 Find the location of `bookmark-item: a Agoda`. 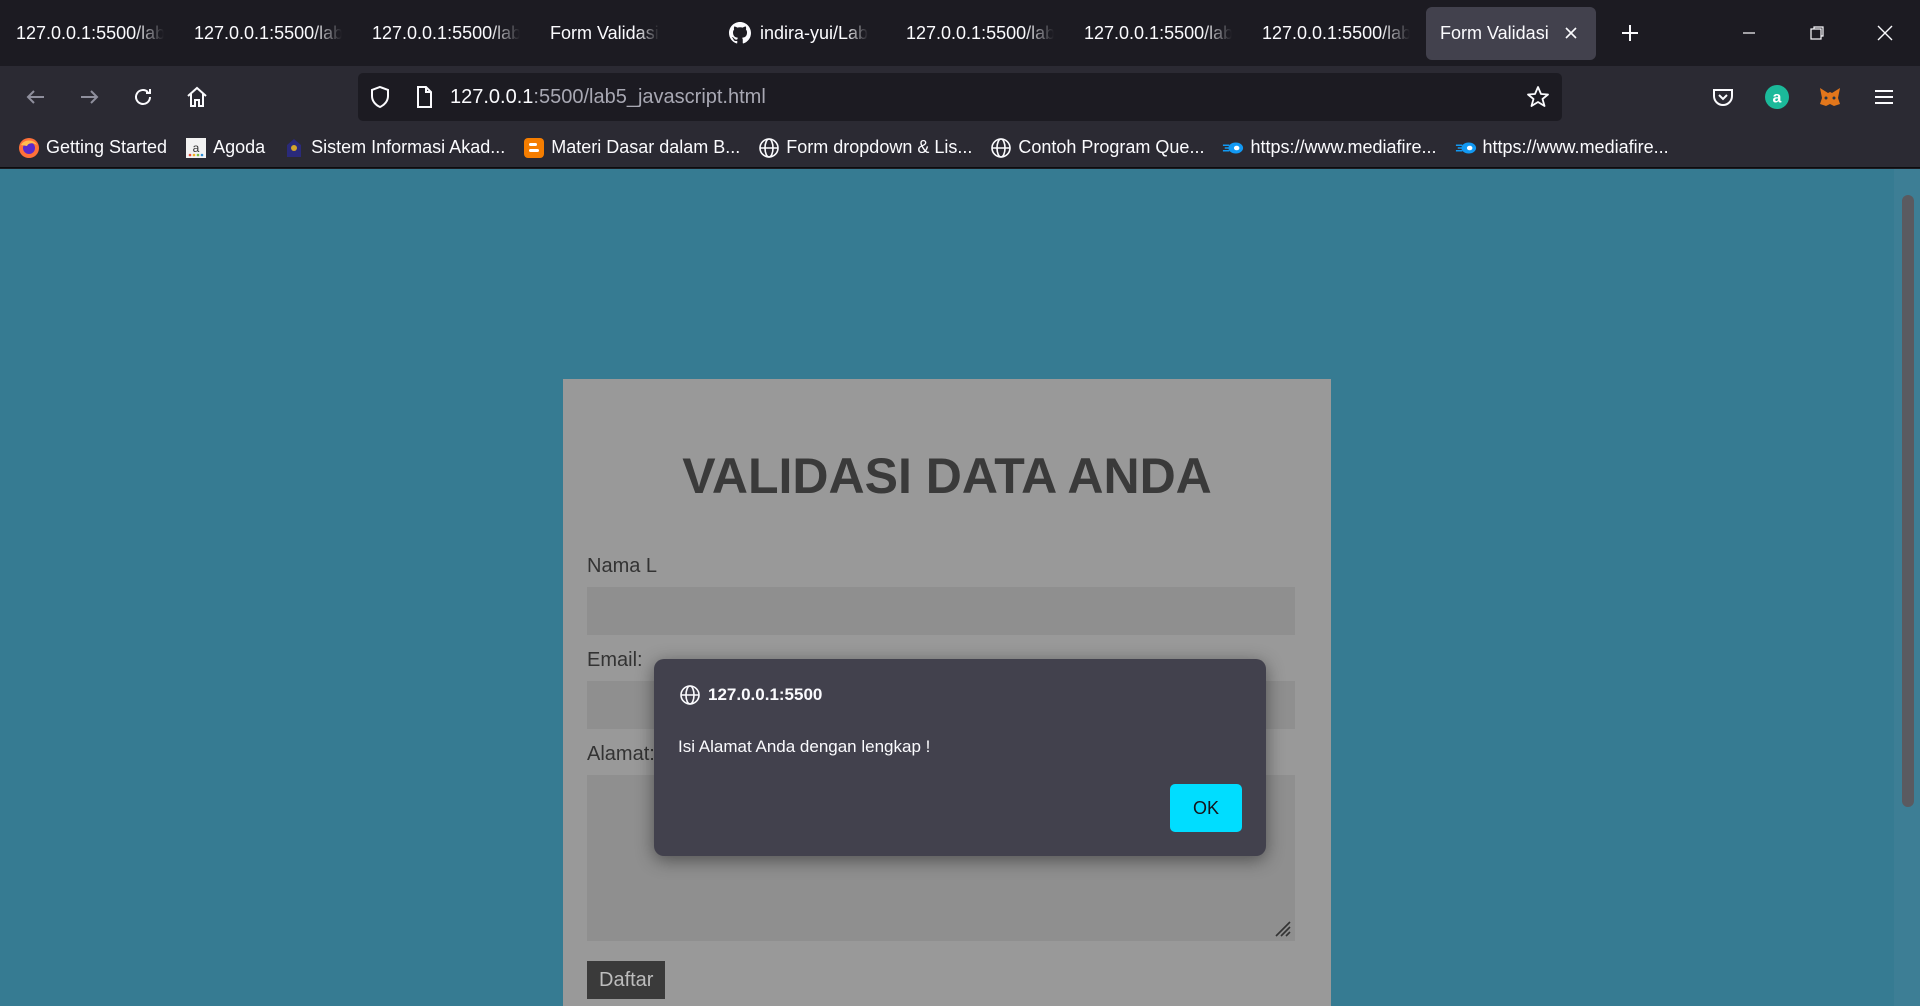

bookmark-item: a Agoda is located at coordinates (225, 148).